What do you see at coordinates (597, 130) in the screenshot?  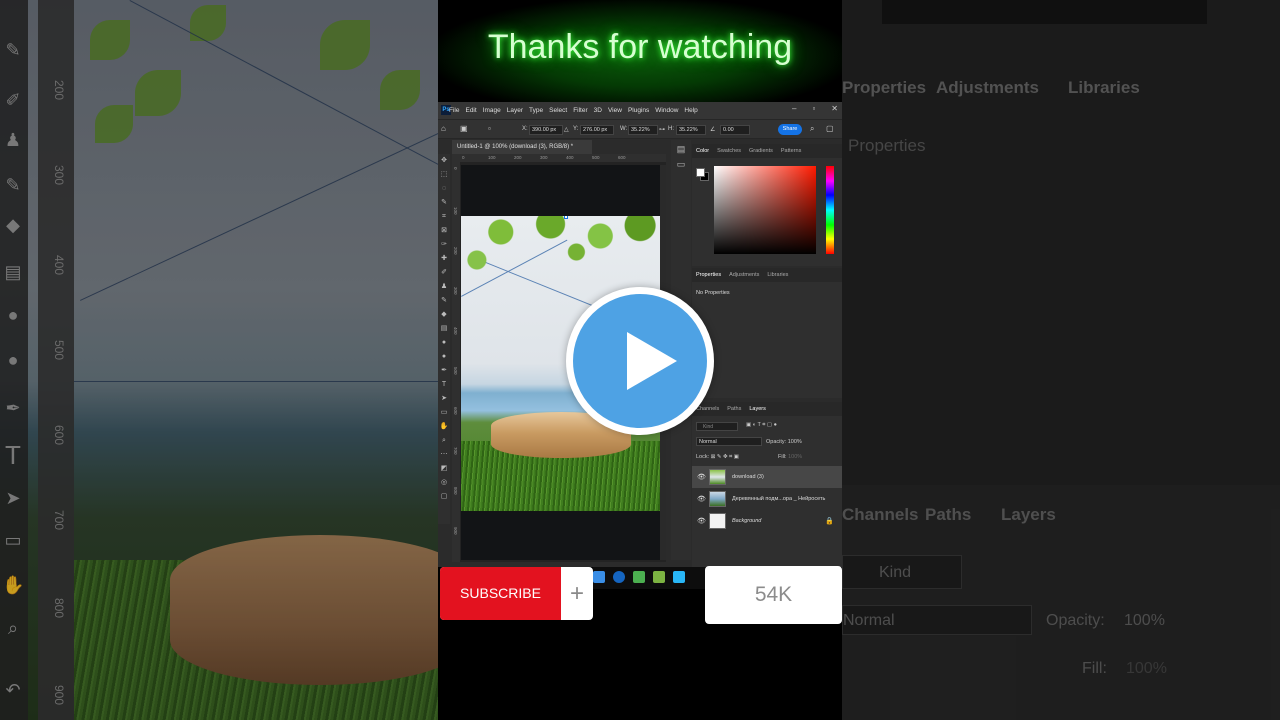 I see `y-field: 276.00 px` at bounding box center [597, 130].